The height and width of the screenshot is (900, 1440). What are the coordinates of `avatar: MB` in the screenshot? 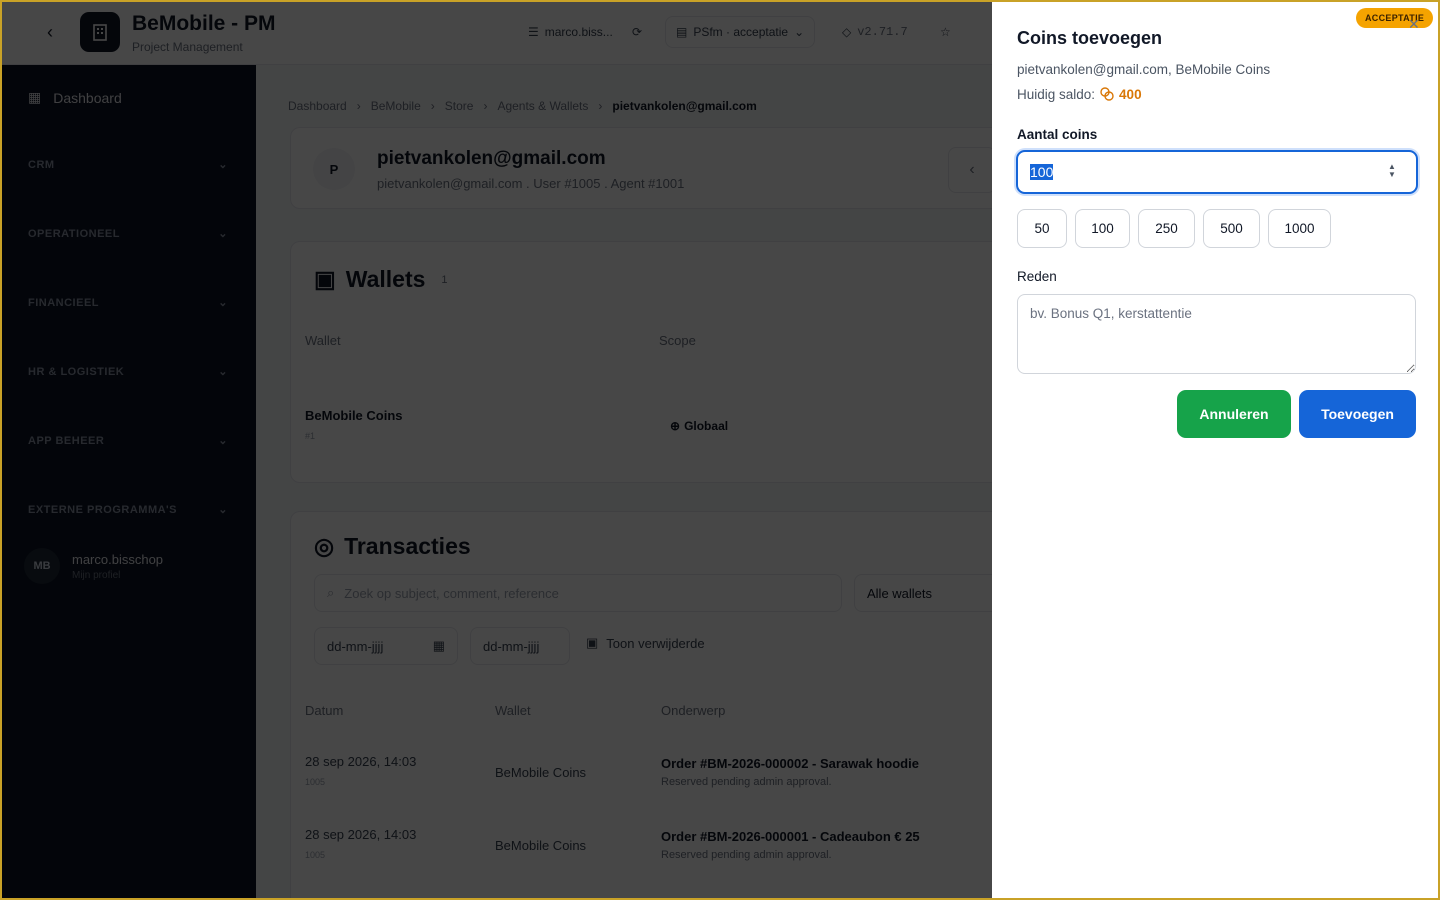 It's located at (42, 566).